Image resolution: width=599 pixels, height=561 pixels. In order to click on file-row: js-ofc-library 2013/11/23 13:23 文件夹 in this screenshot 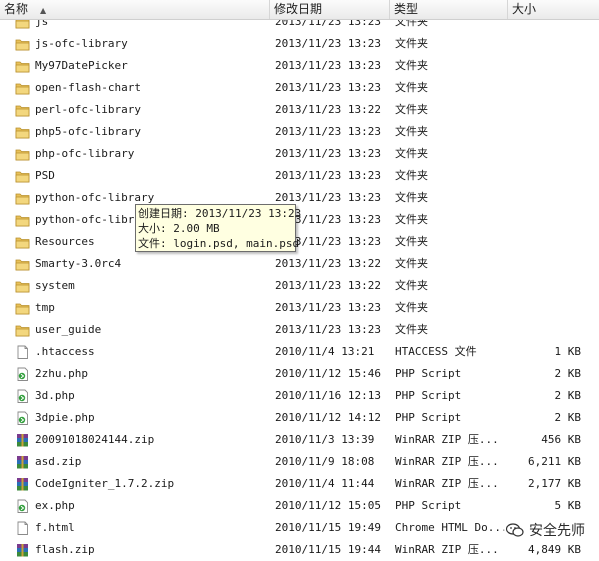, I will do `click(299, 44)`.